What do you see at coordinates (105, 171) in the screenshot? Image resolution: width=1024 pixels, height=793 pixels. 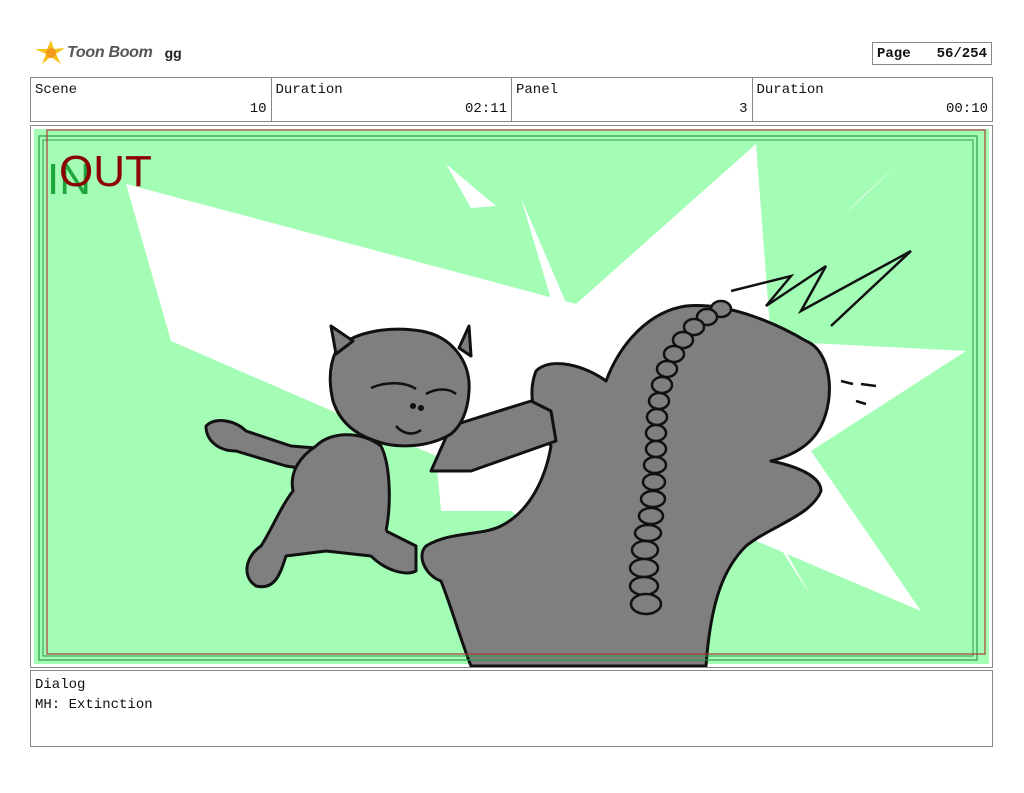 I see `out-marker: OUT` at bounding box center [105, 171].